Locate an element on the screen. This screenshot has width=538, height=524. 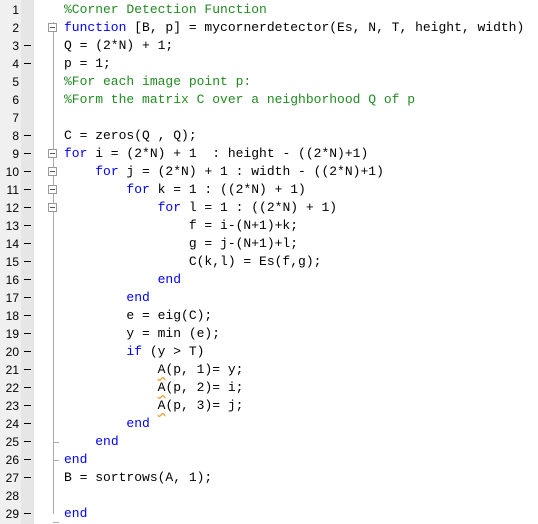
code-line: 27 B = sortrows(A, 1); is located at coordinates (269, 478).